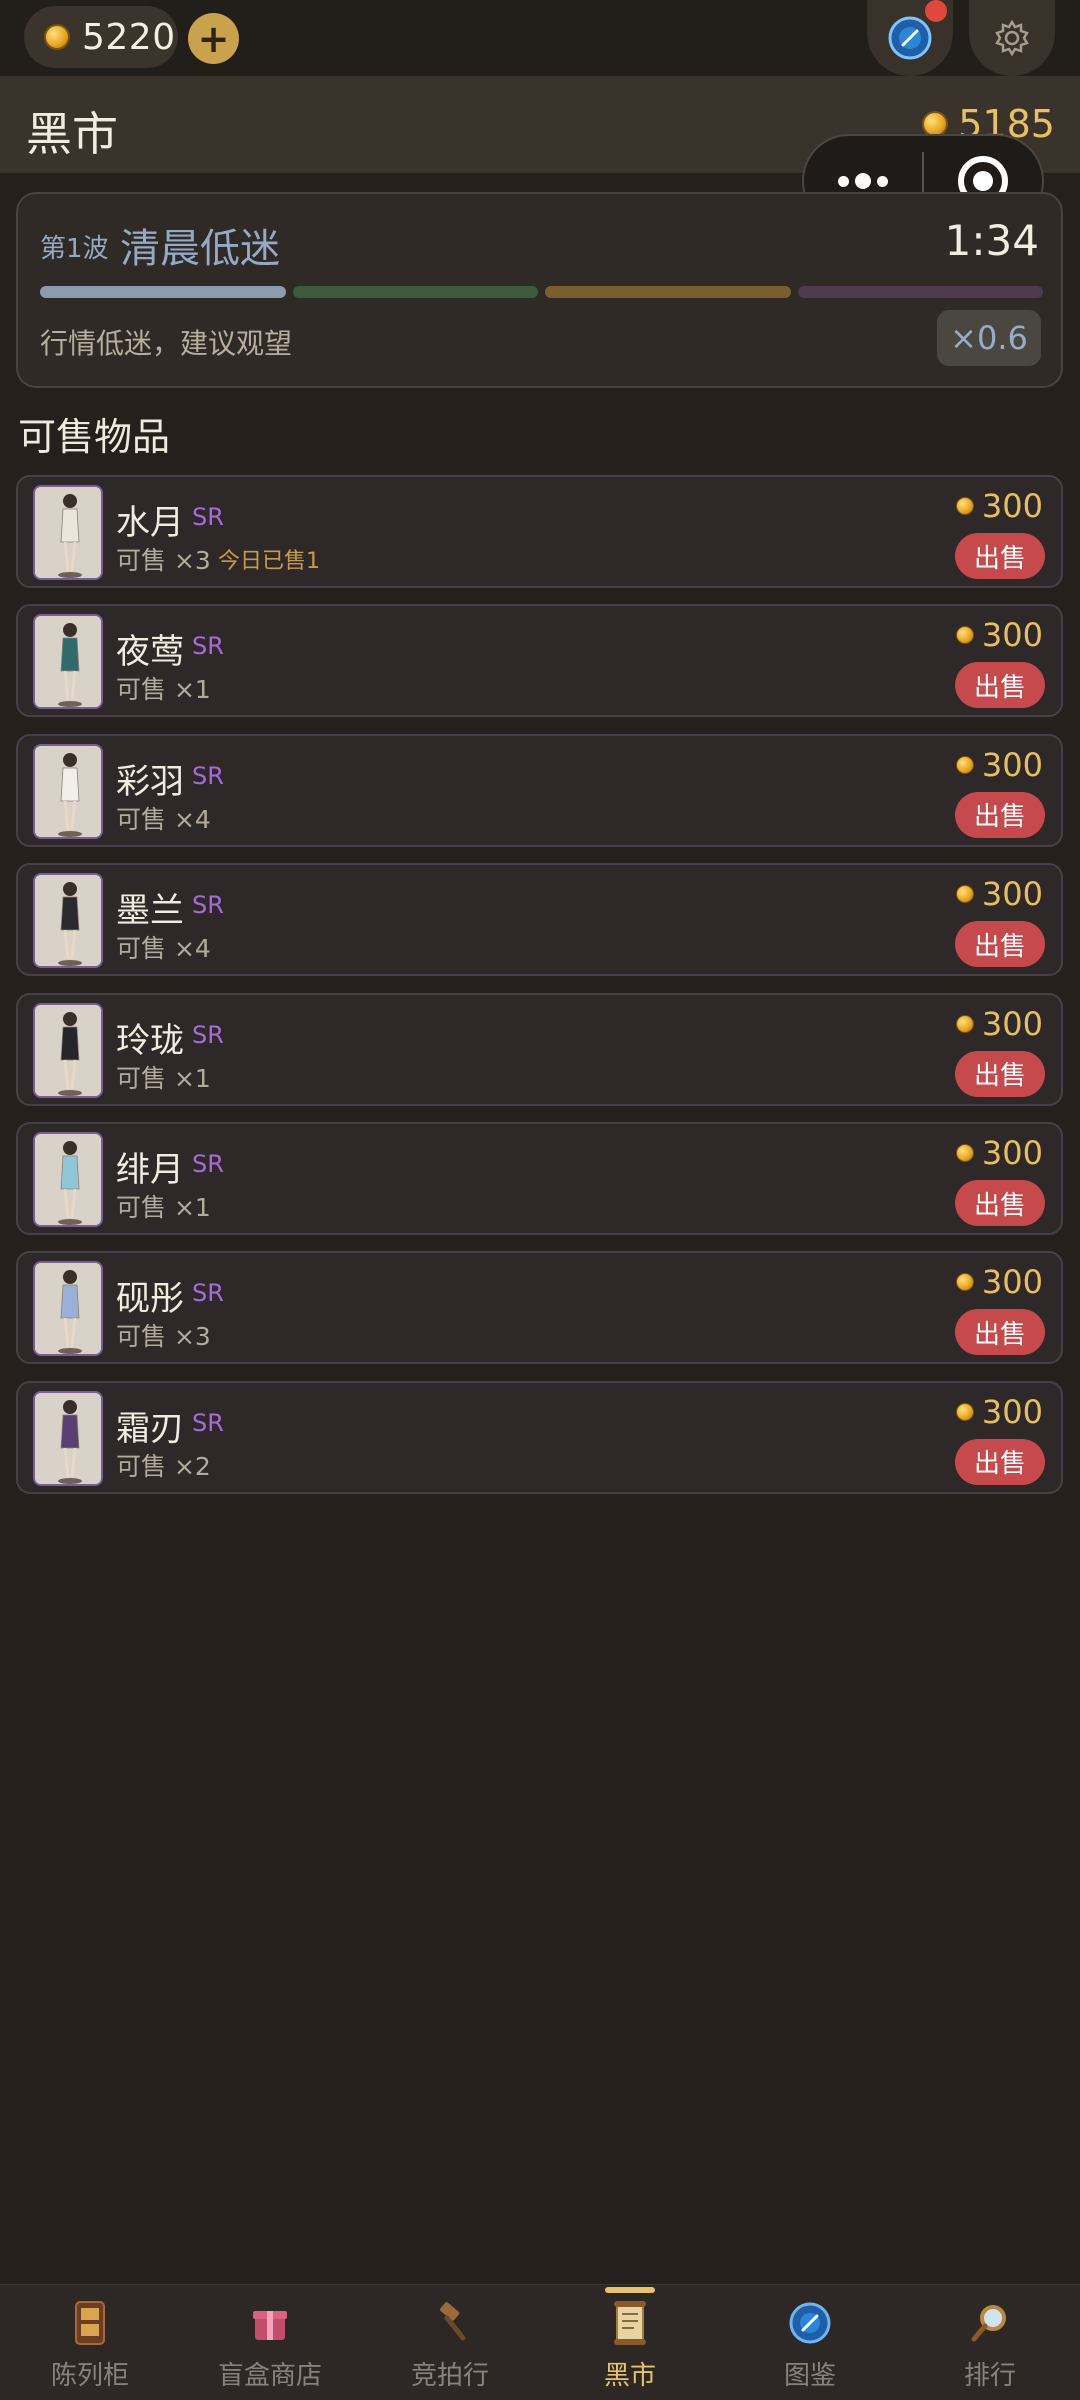 The image size is (1080, 2400). Describe the element at coordinates (630, 2323) in the screenshot. I see `scroll-icon` at that location.